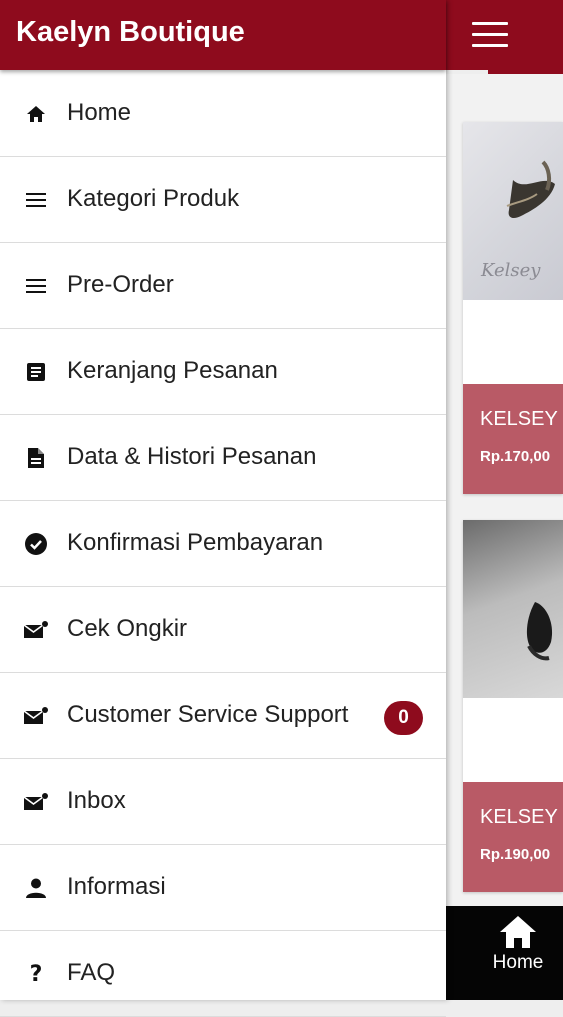  I want to click on bottom-navigation: Home, so click(504, 953).